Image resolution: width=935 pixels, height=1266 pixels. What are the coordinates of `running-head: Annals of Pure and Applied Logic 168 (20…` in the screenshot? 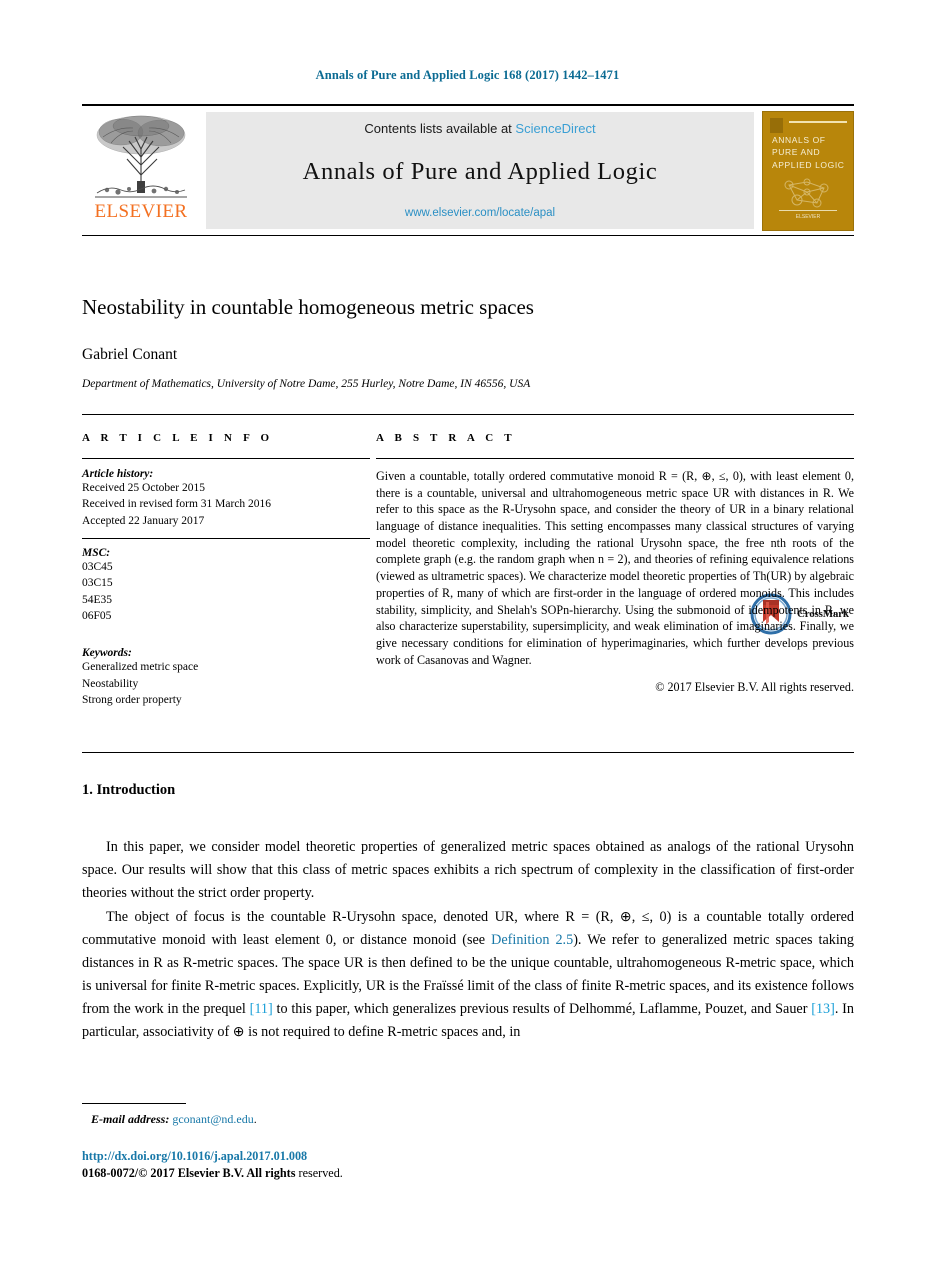 It's located at (467, 75).